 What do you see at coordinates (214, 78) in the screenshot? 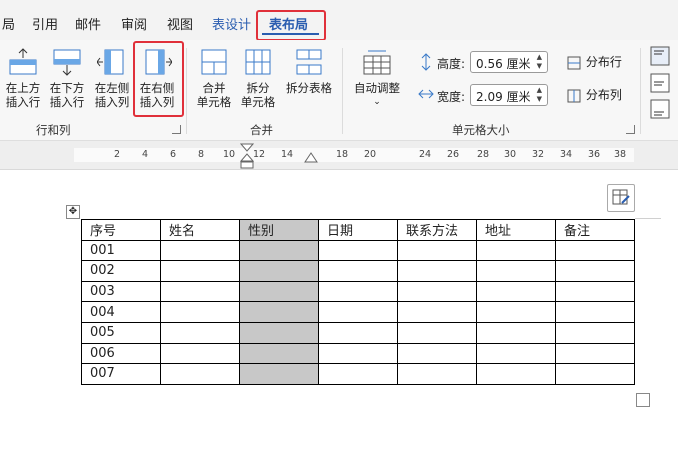
I see `merge-cells-button: 合并 单元格` at bounding box center [214, 78].